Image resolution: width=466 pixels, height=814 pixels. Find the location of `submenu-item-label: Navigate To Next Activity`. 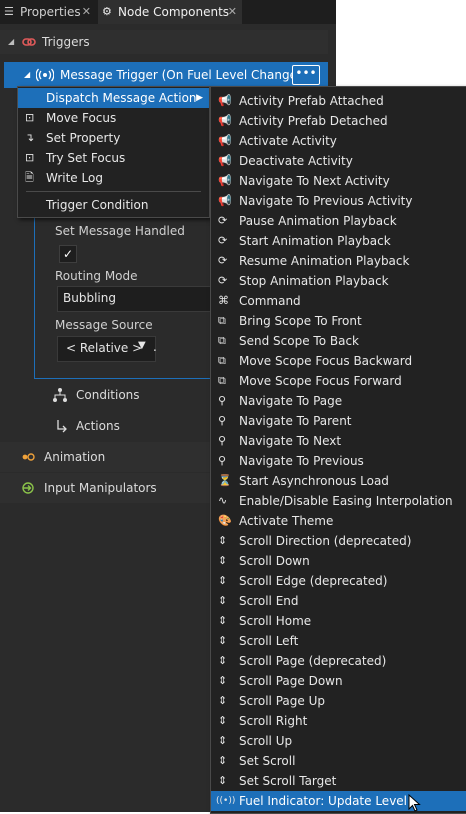

submenu-item-label: Navigate To Next Activity is located at coordinates (314, 181).